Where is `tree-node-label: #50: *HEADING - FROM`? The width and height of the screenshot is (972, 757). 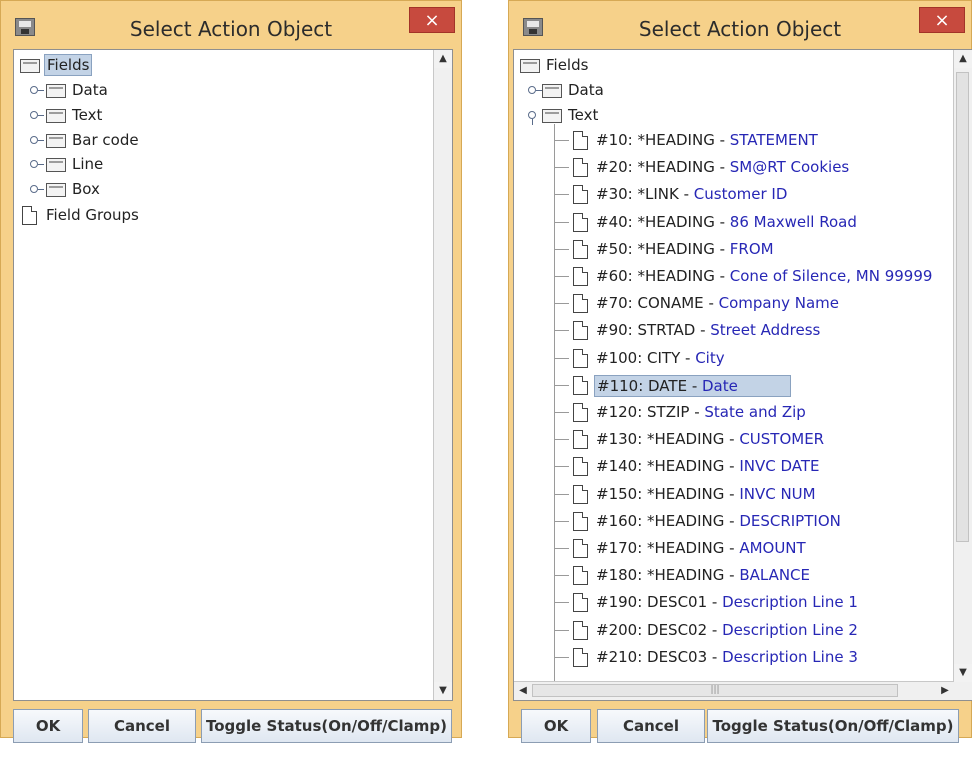
tree-node-label: #50: *HEADING - FROM is located at coordinates (685, 249).